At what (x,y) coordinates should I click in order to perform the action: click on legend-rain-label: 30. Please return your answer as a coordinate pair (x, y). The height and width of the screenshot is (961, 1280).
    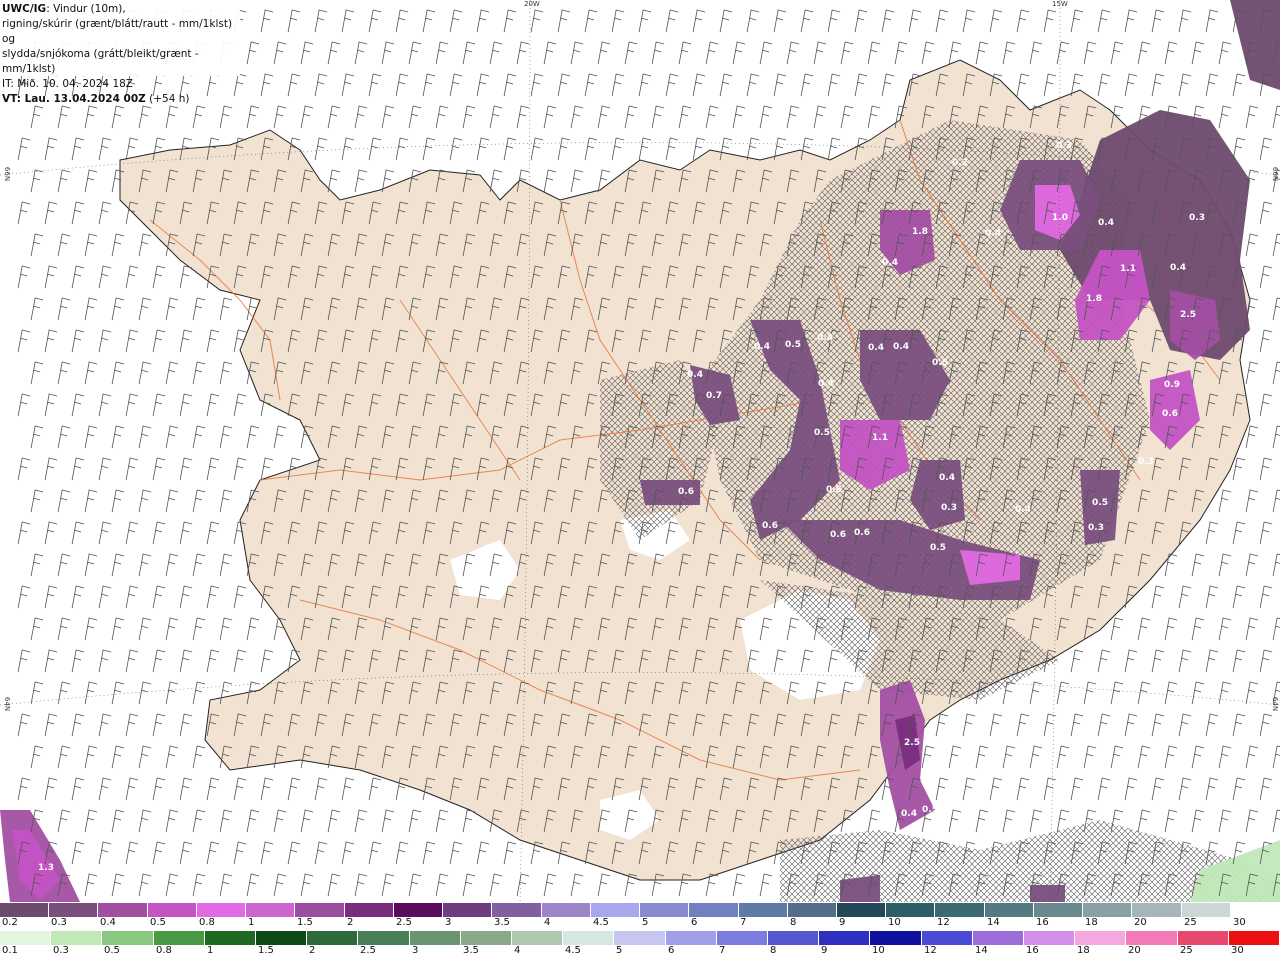
    Looking at the image, I should click on (1237, 950).